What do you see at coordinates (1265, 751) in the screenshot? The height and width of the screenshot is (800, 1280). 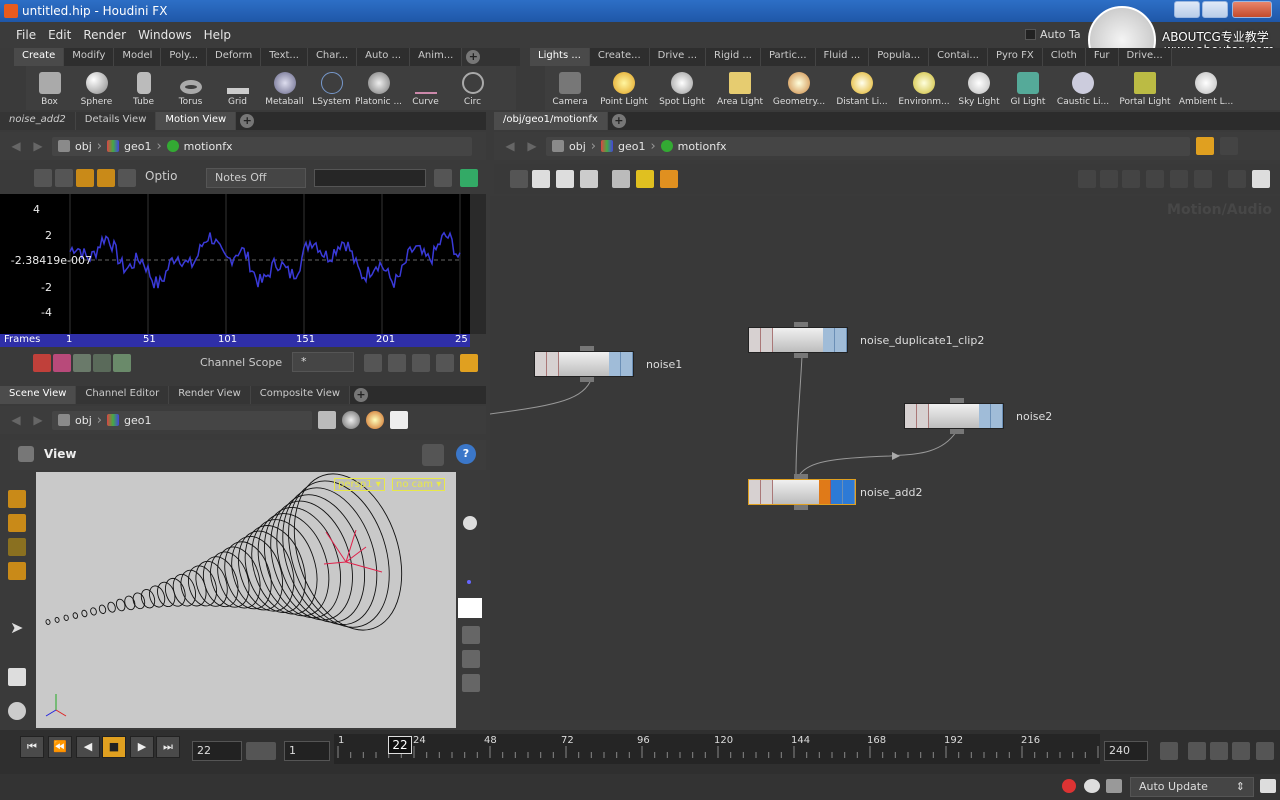 I see `timeline-options-icon` at bounding box center [1265, 751].